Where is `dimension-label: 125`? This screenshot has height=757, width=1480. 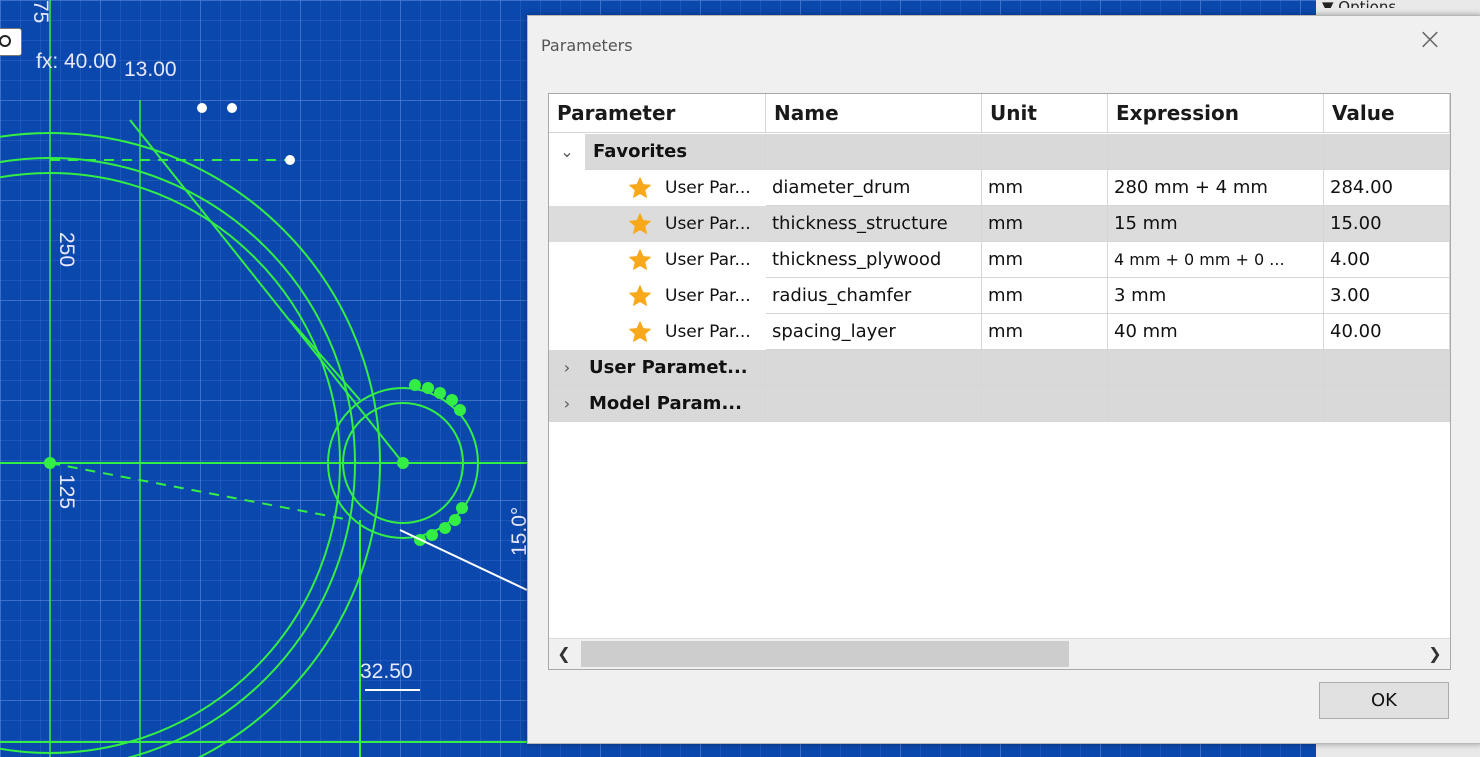 dimension-label: 125 is located at coordinates (66, 492).